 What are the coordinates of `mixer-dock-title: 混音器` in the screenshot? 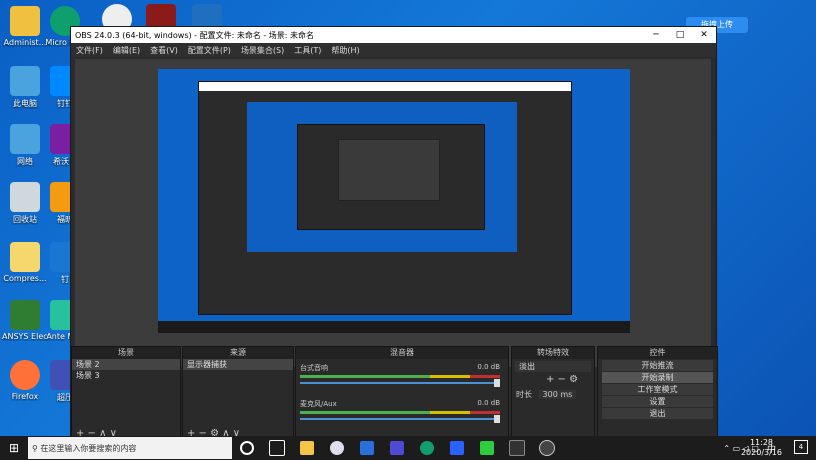 It's located at (402, 353).